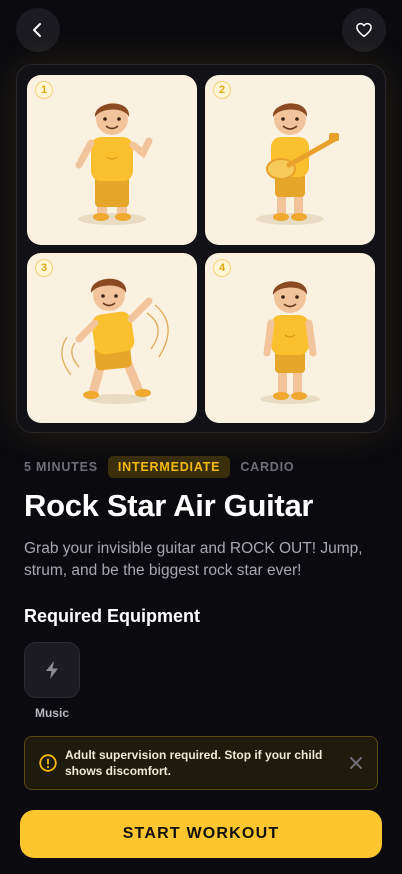  I want to click on step-illustration: 1, so click(112, 160).